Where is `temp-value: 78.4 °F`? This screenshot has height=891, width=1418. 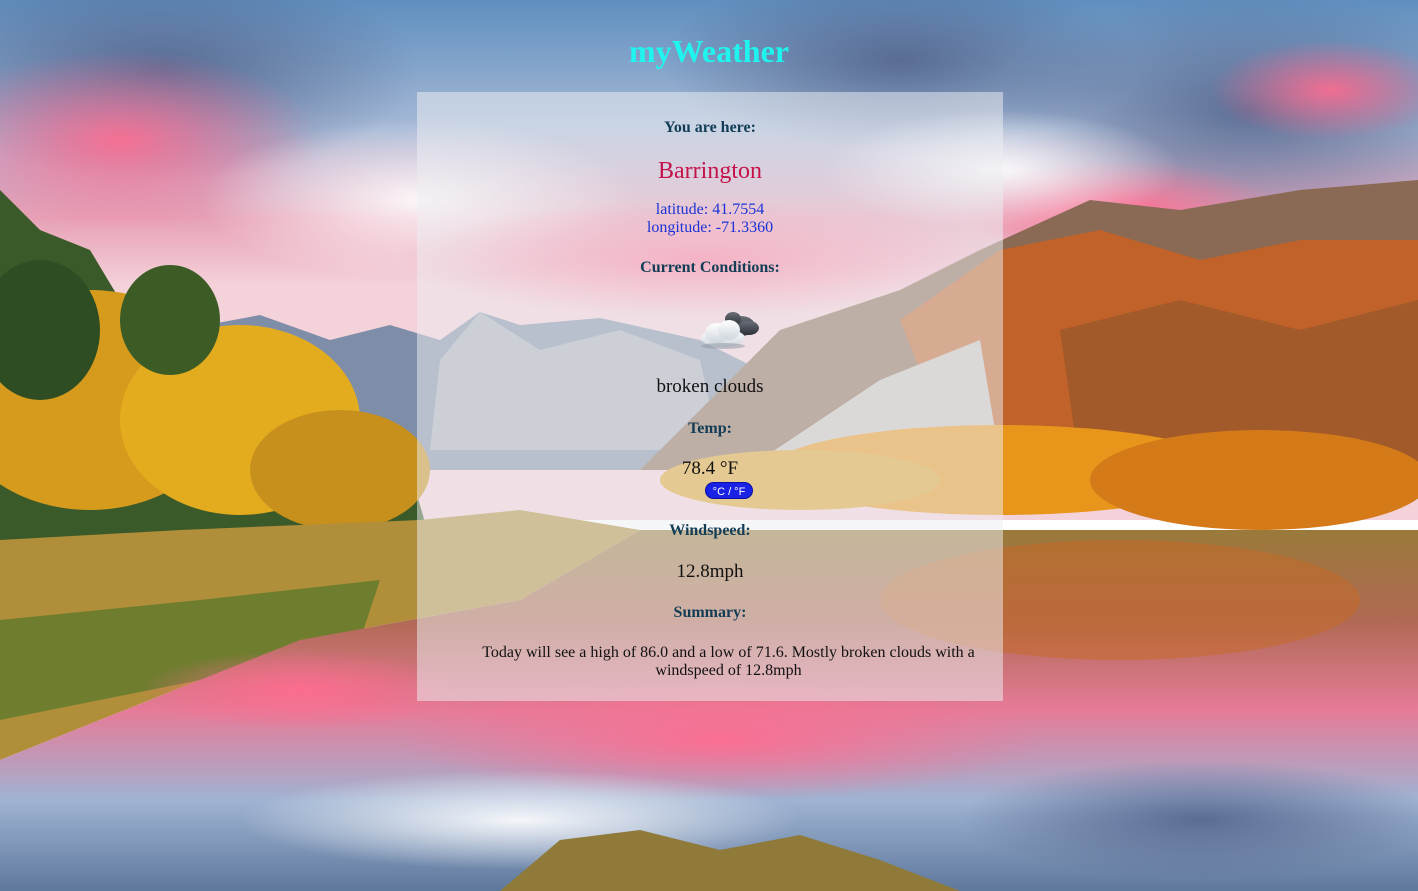 temp-value: 78.4 °F is located at coordinates (710, 468).